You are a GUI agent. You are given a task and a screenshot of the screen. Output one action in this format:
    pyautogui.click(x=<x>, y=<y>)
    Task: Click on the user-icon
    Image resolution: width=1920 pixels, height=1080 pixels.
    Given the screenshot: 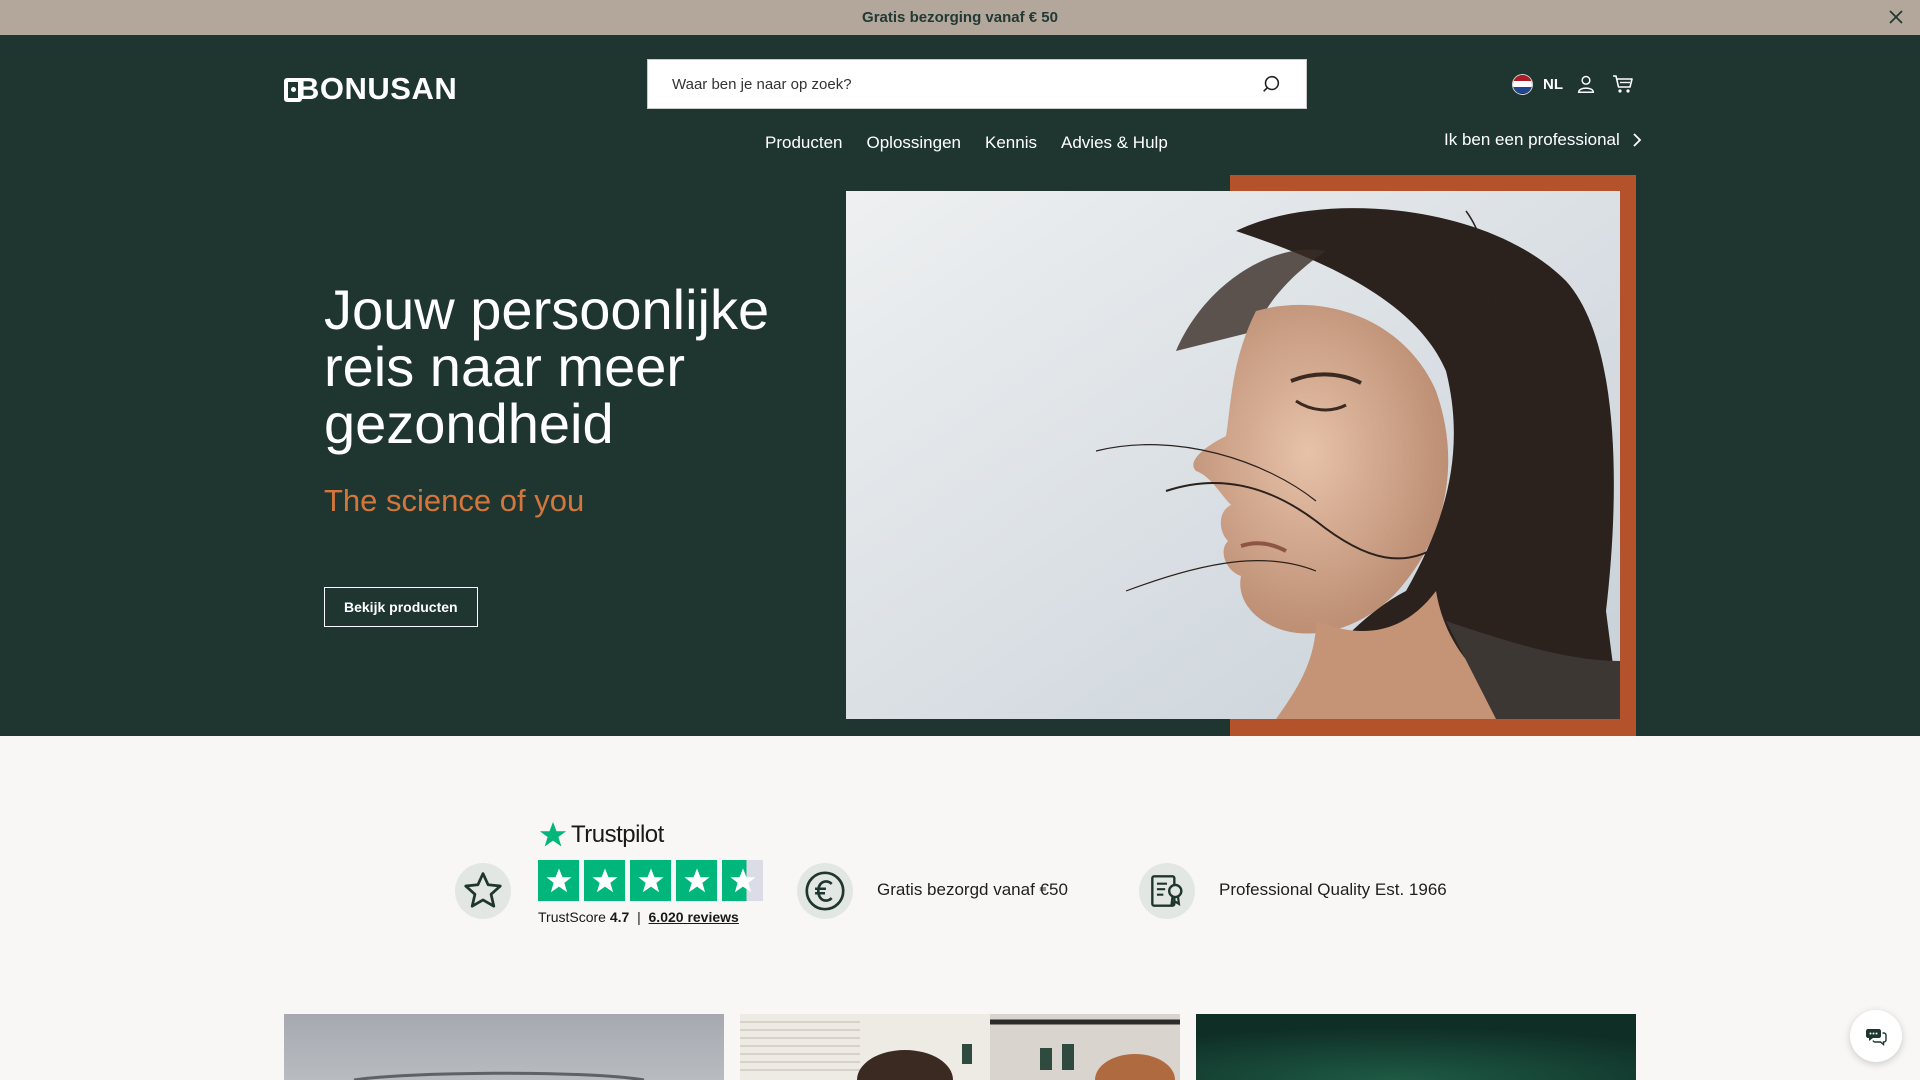 What is the action you would take?
    pyautogui.click(x=1586, y=84)
    